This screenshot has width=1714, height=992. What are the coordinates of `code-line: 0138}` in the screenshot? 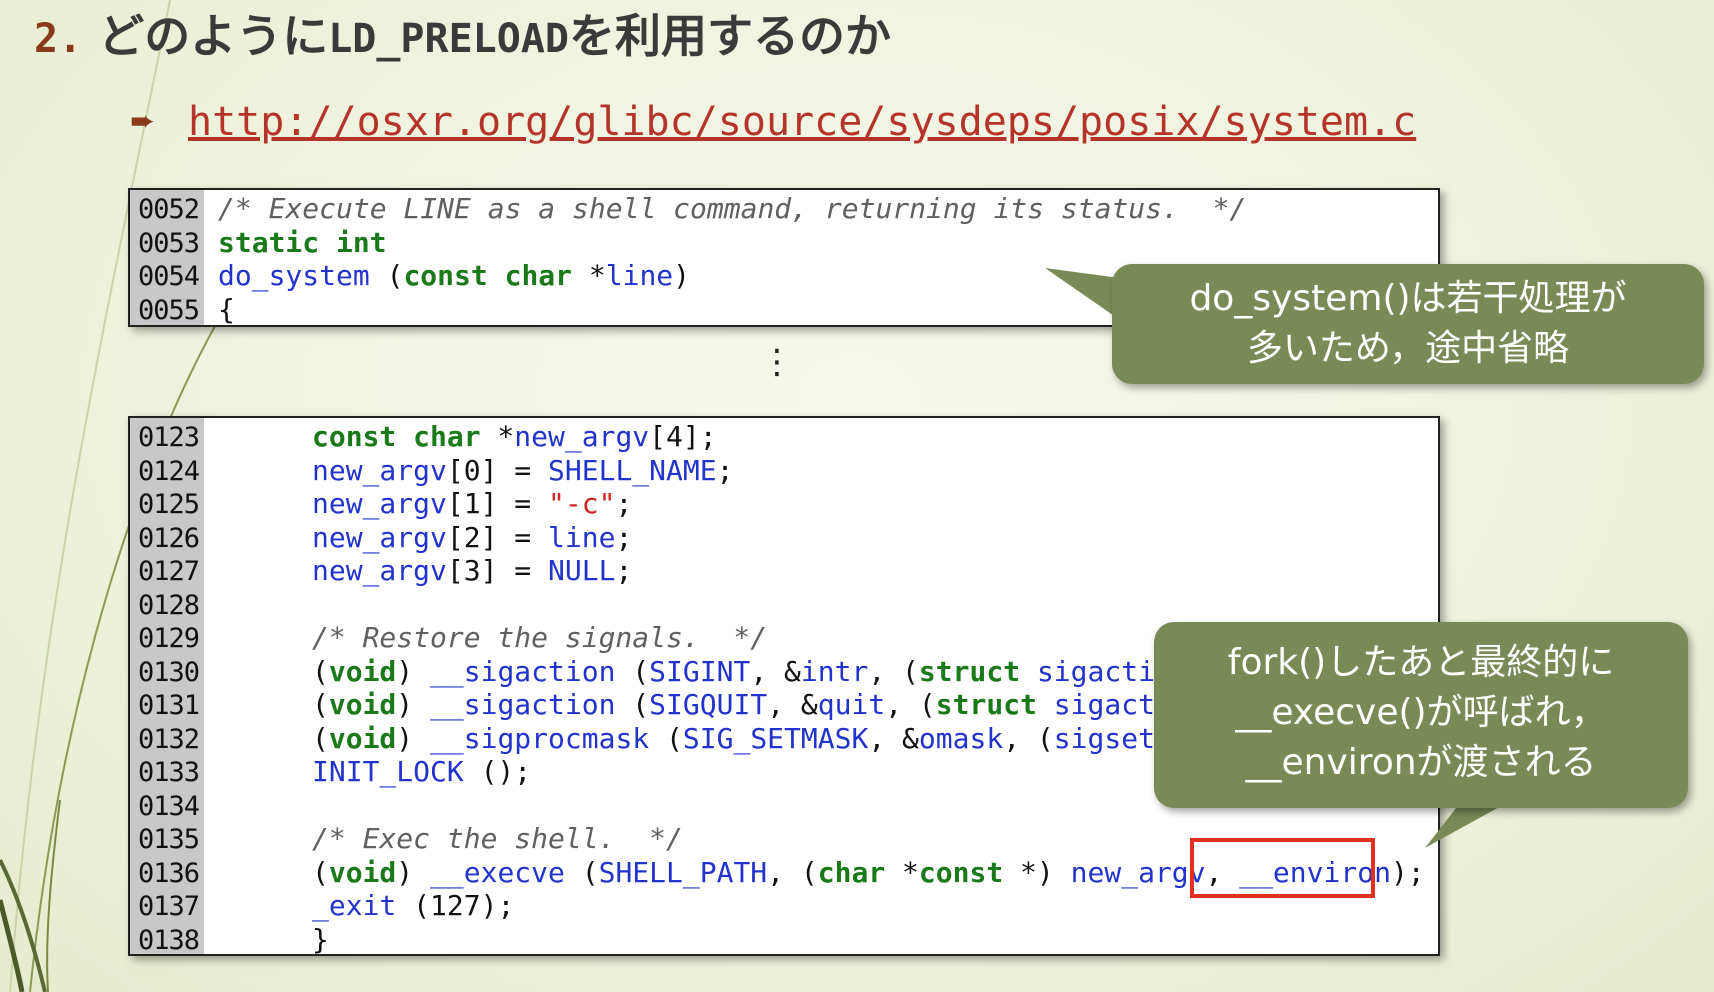 It's located at (229, 939).